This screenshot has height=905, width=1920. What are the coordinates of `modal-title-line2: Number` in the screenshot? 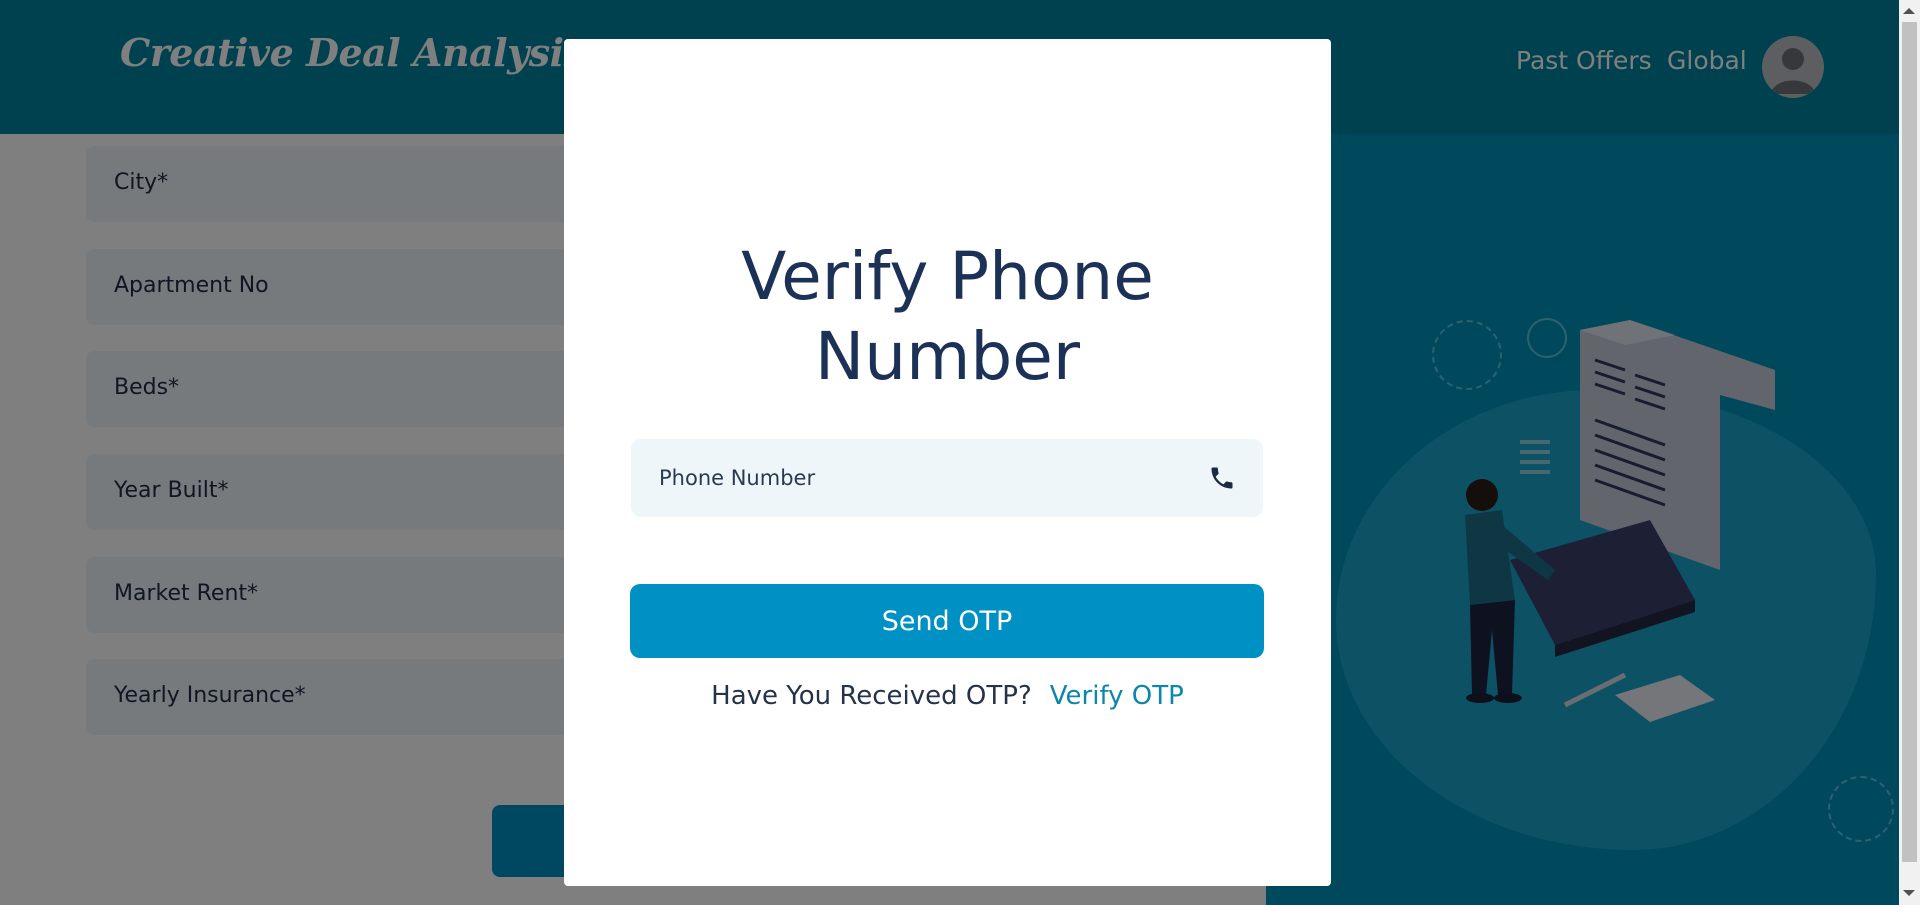 It's located at (947, 356).